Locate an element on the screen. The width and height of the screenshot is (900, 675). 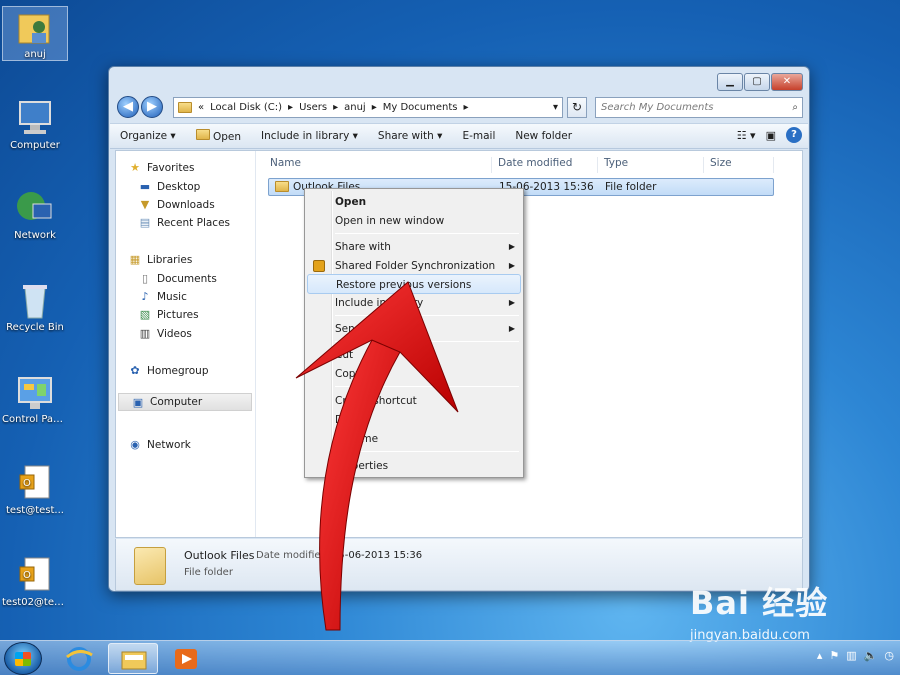
menu-item-send-to: Send to ▶ is located at coordinates (414, 329).